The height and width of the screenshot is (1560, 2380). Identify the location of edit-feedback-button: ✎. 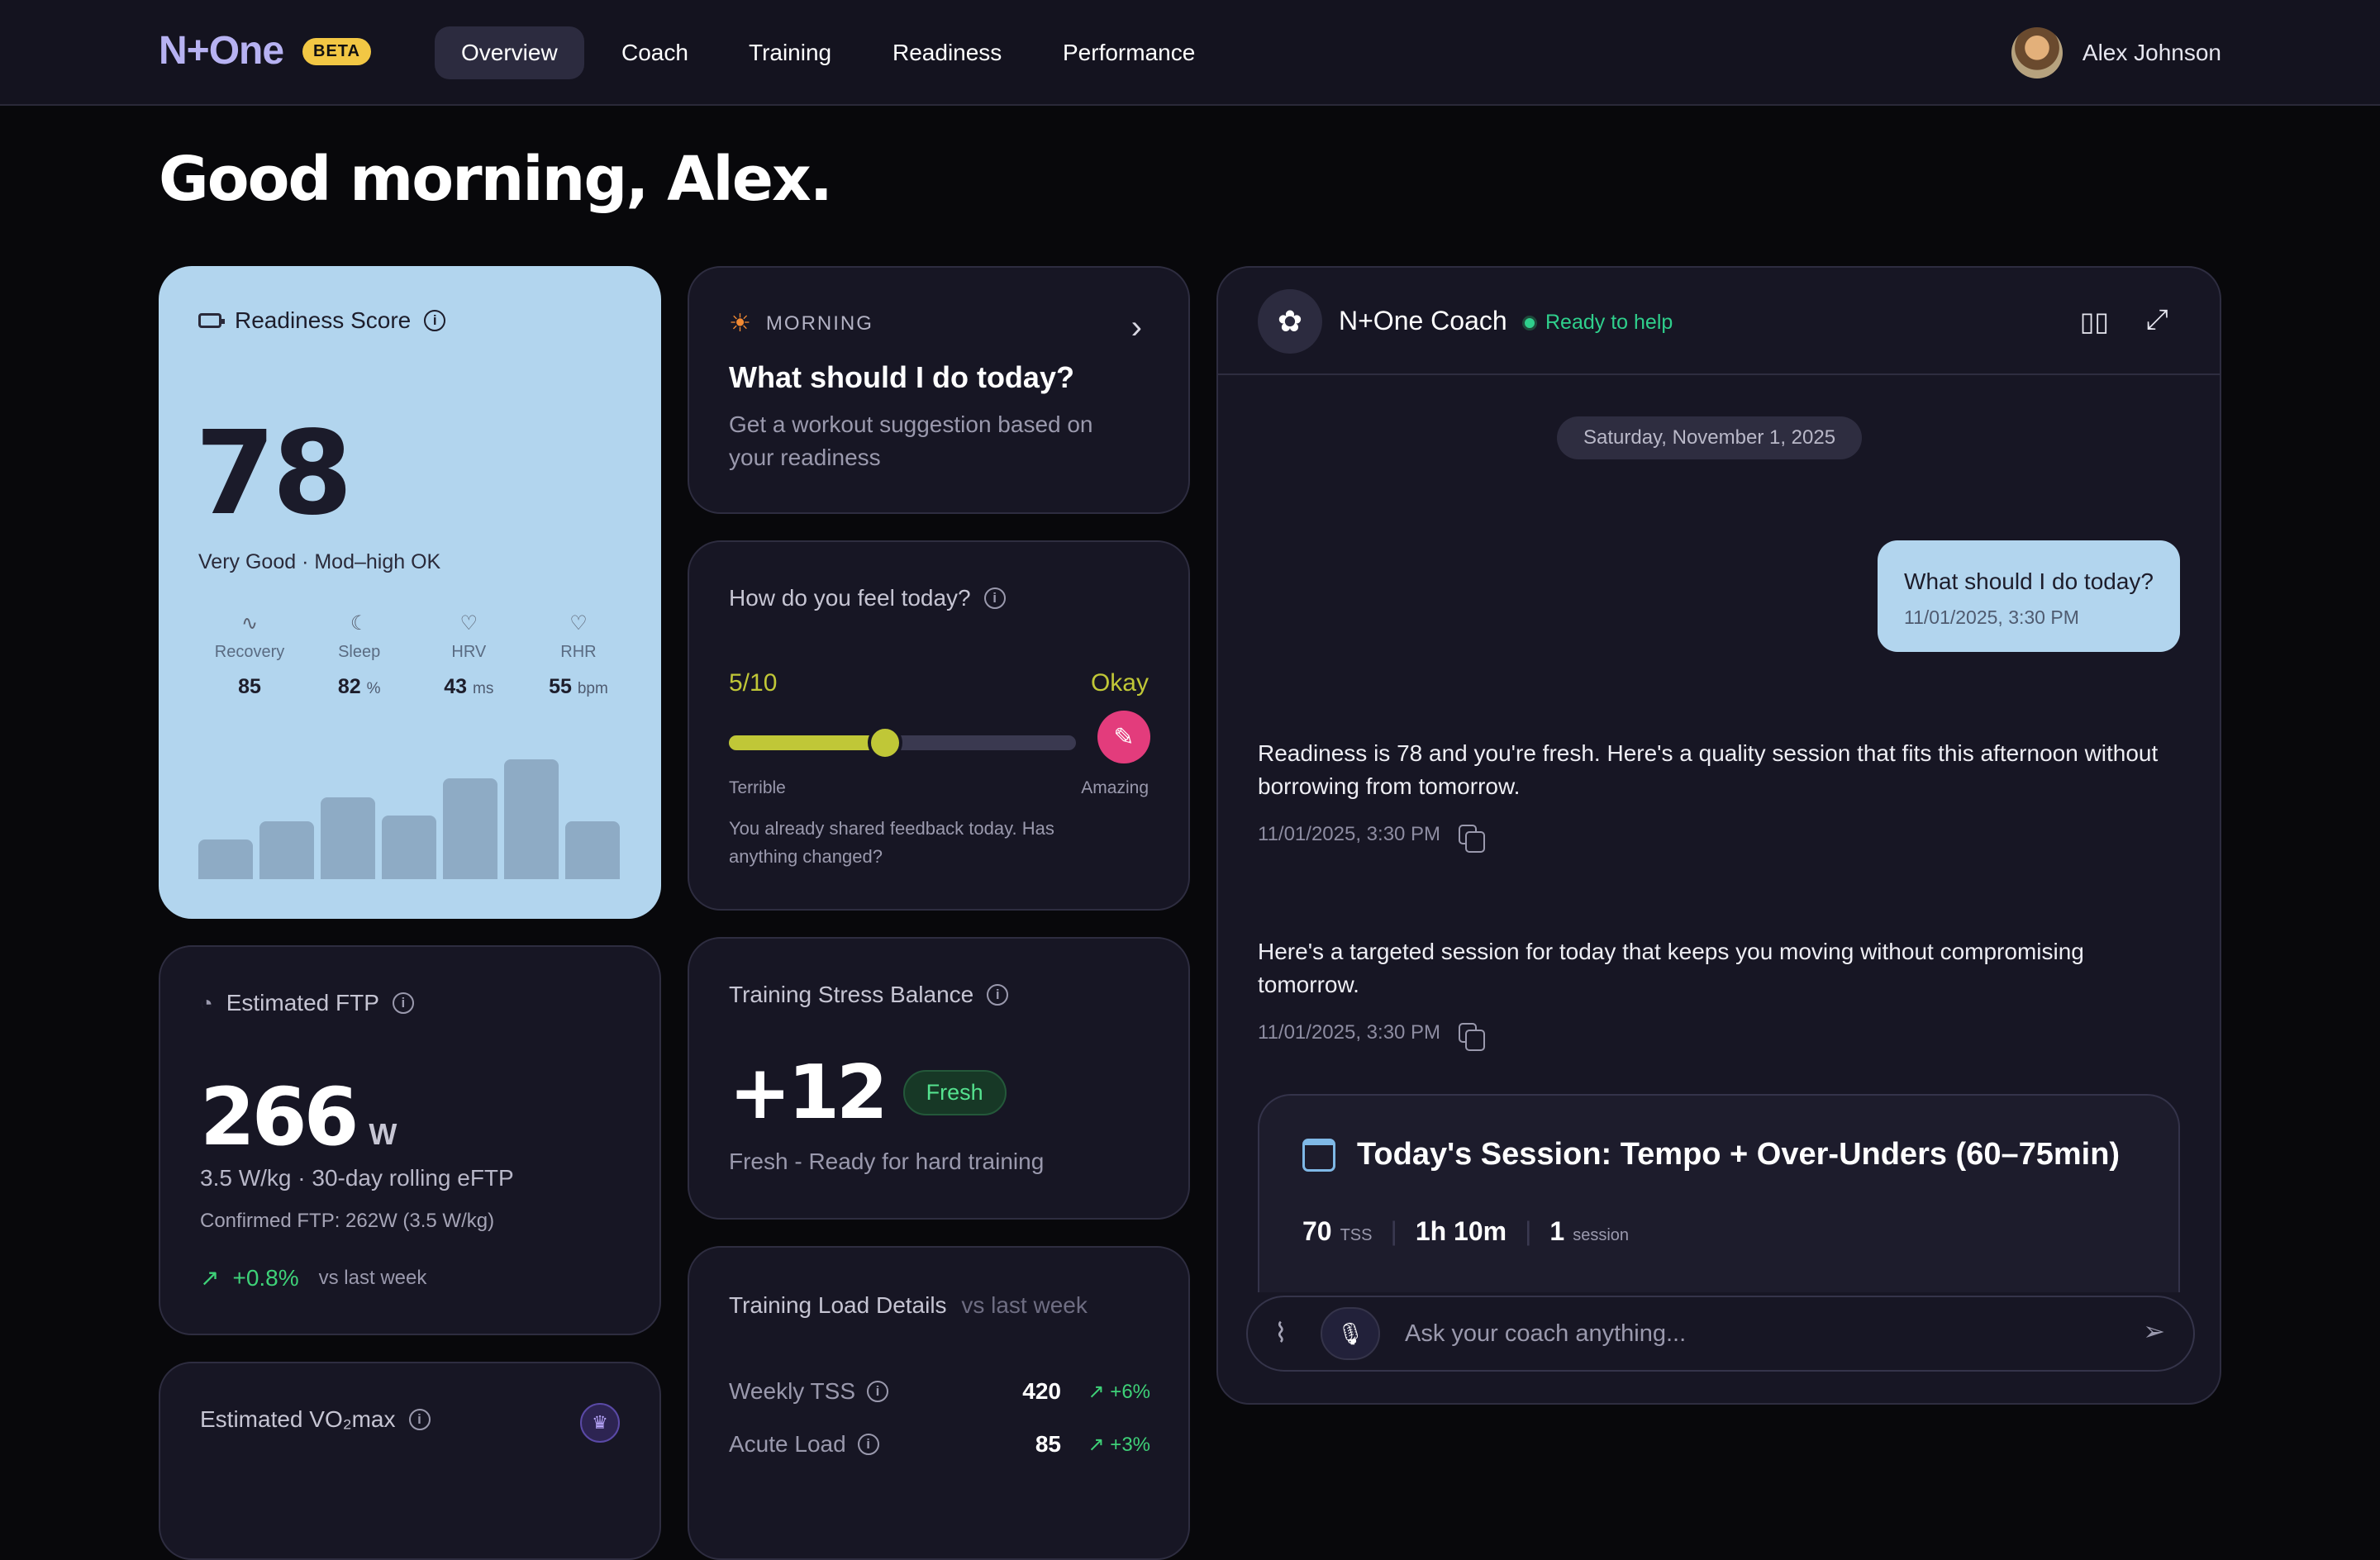
(1123, 737).